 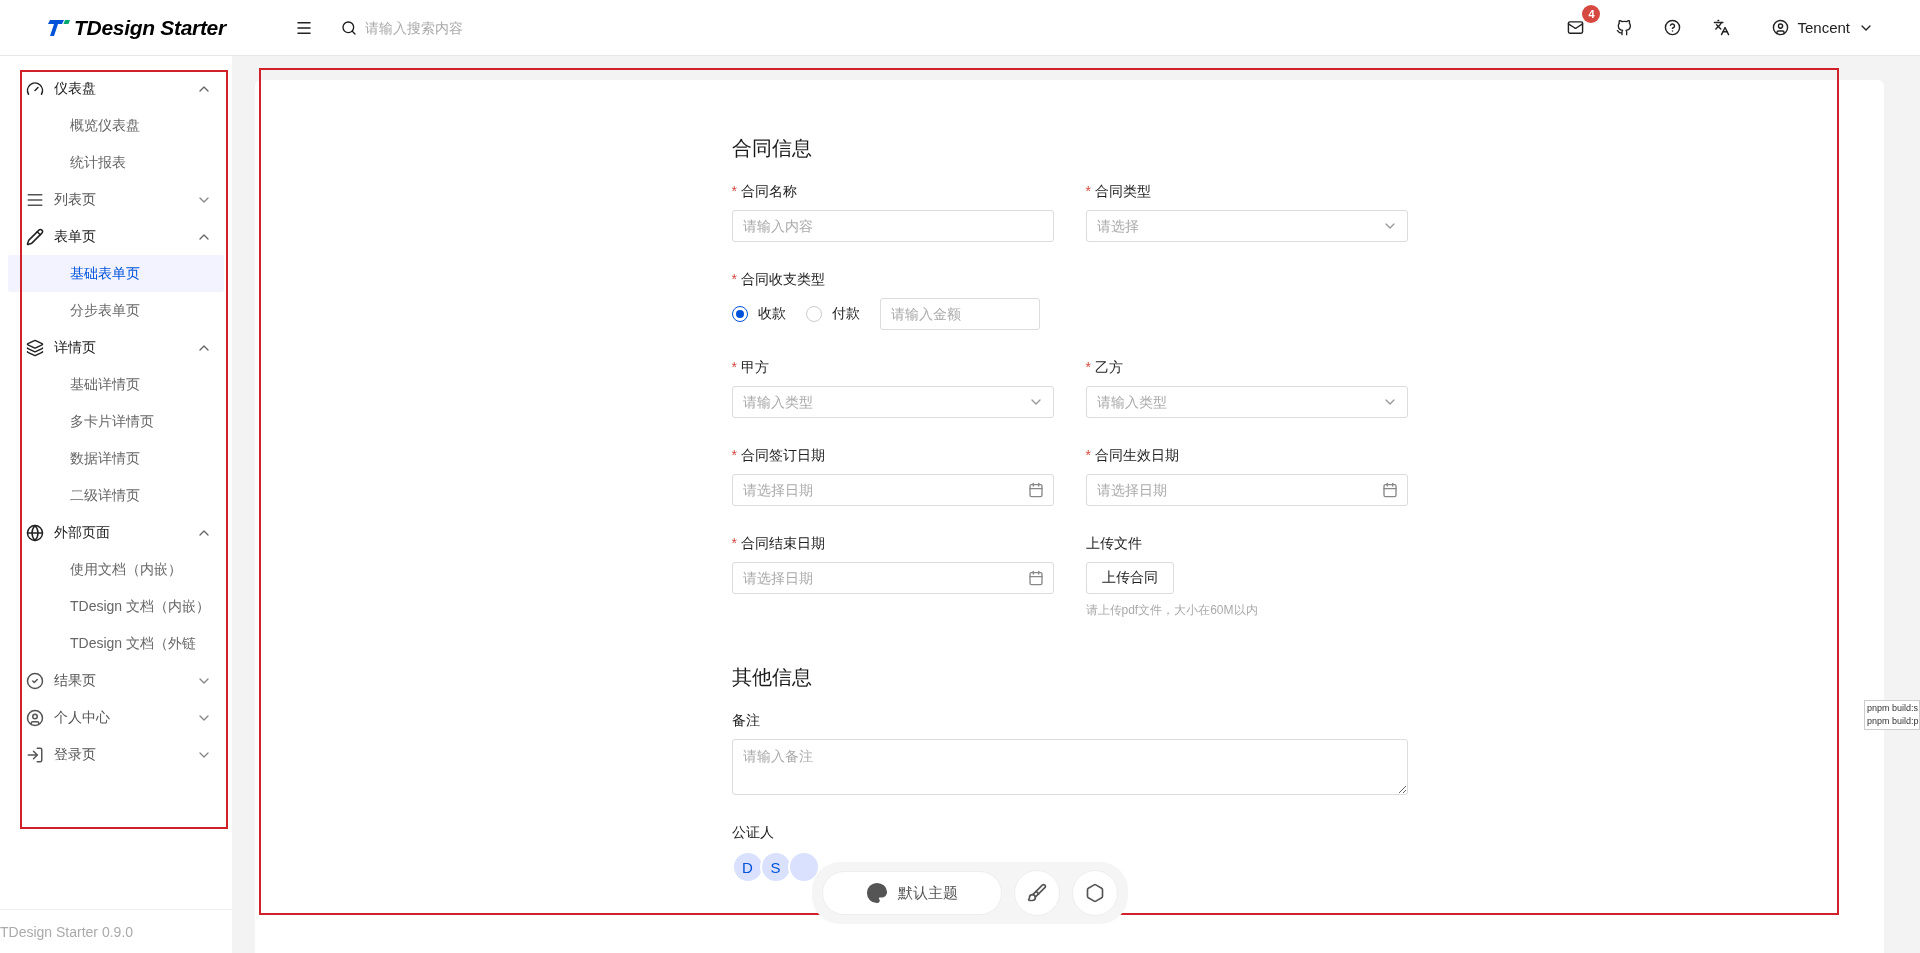 What do you see at coordinates (1132, 455) in the screenshot?
I see `field-label: * 合同生效日期` at bounding box center [1132, 455].